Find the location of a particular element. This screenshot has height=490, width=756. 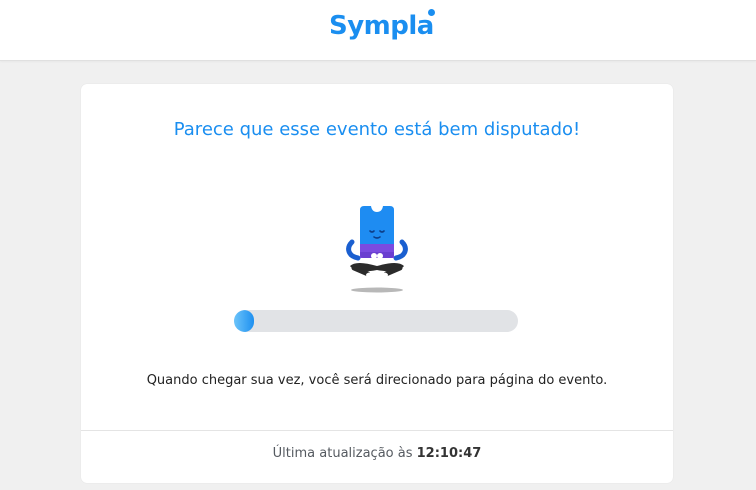

queue-progress-fill is located at coordinates (244, 321).